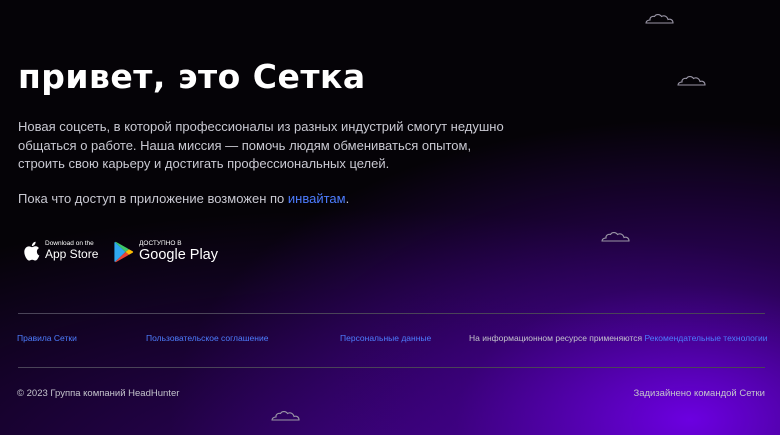 This screenshot has width=780, height=435. What do you see at coordinates (317, 198) in the screenshot?
I see `invite-link: инвайтам` at bounding box center [317, 198].